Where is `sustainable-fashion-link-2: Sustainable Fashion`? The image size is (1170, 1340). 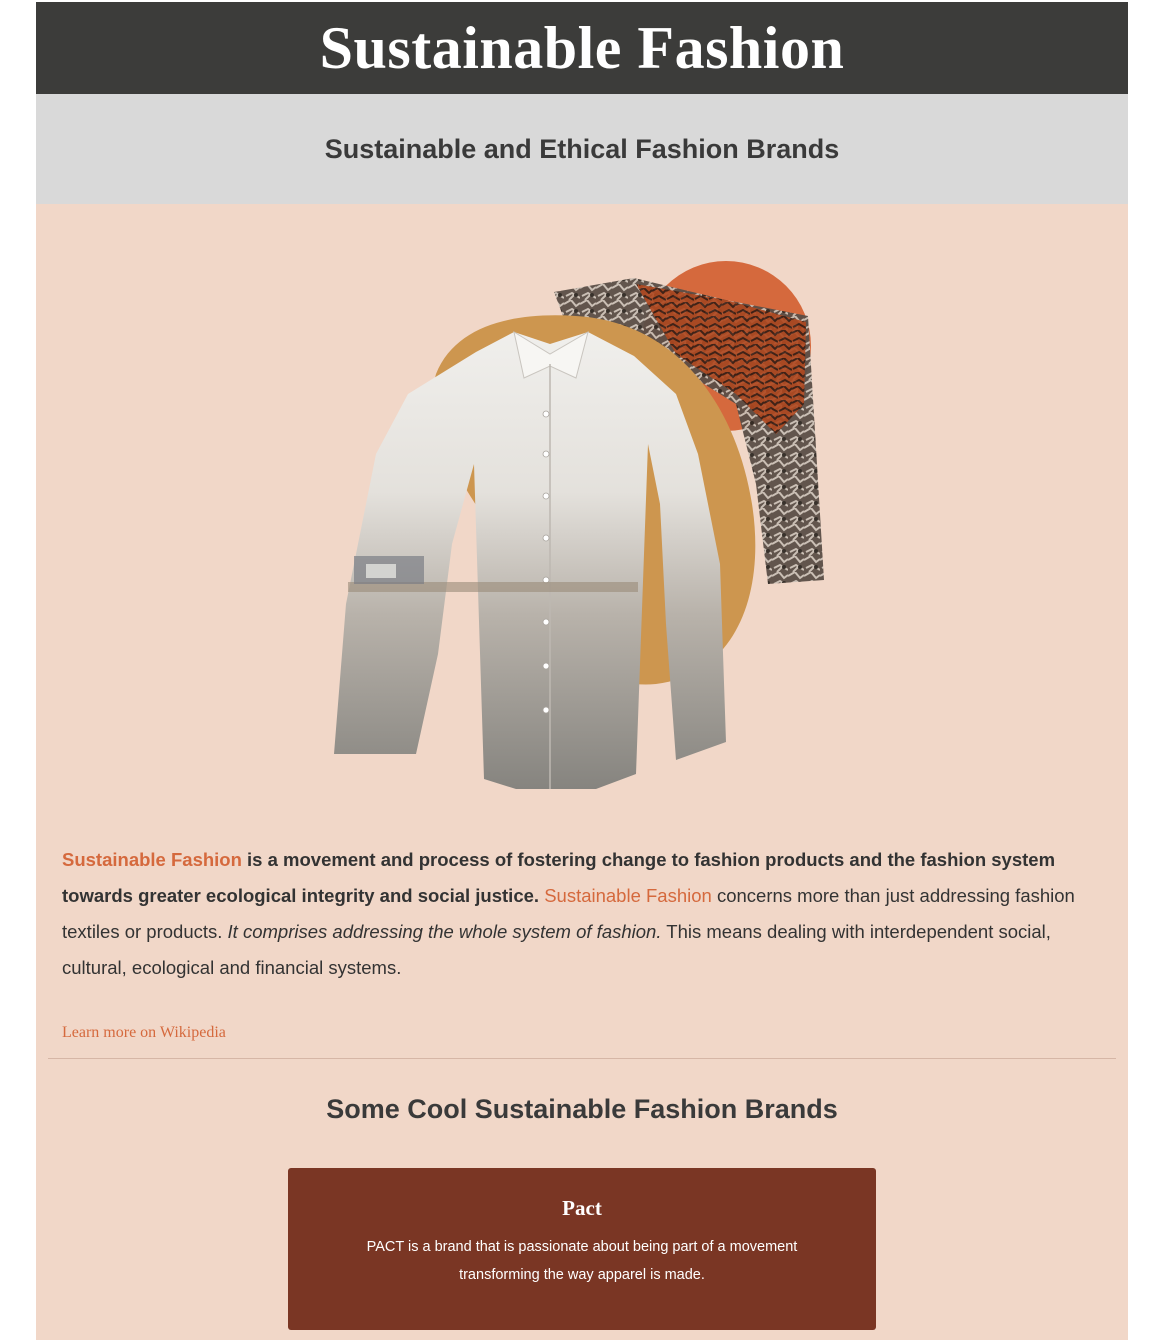
sustainable-fashion-link-2: Sustainable Fashion is located at coordinates (628, 895).